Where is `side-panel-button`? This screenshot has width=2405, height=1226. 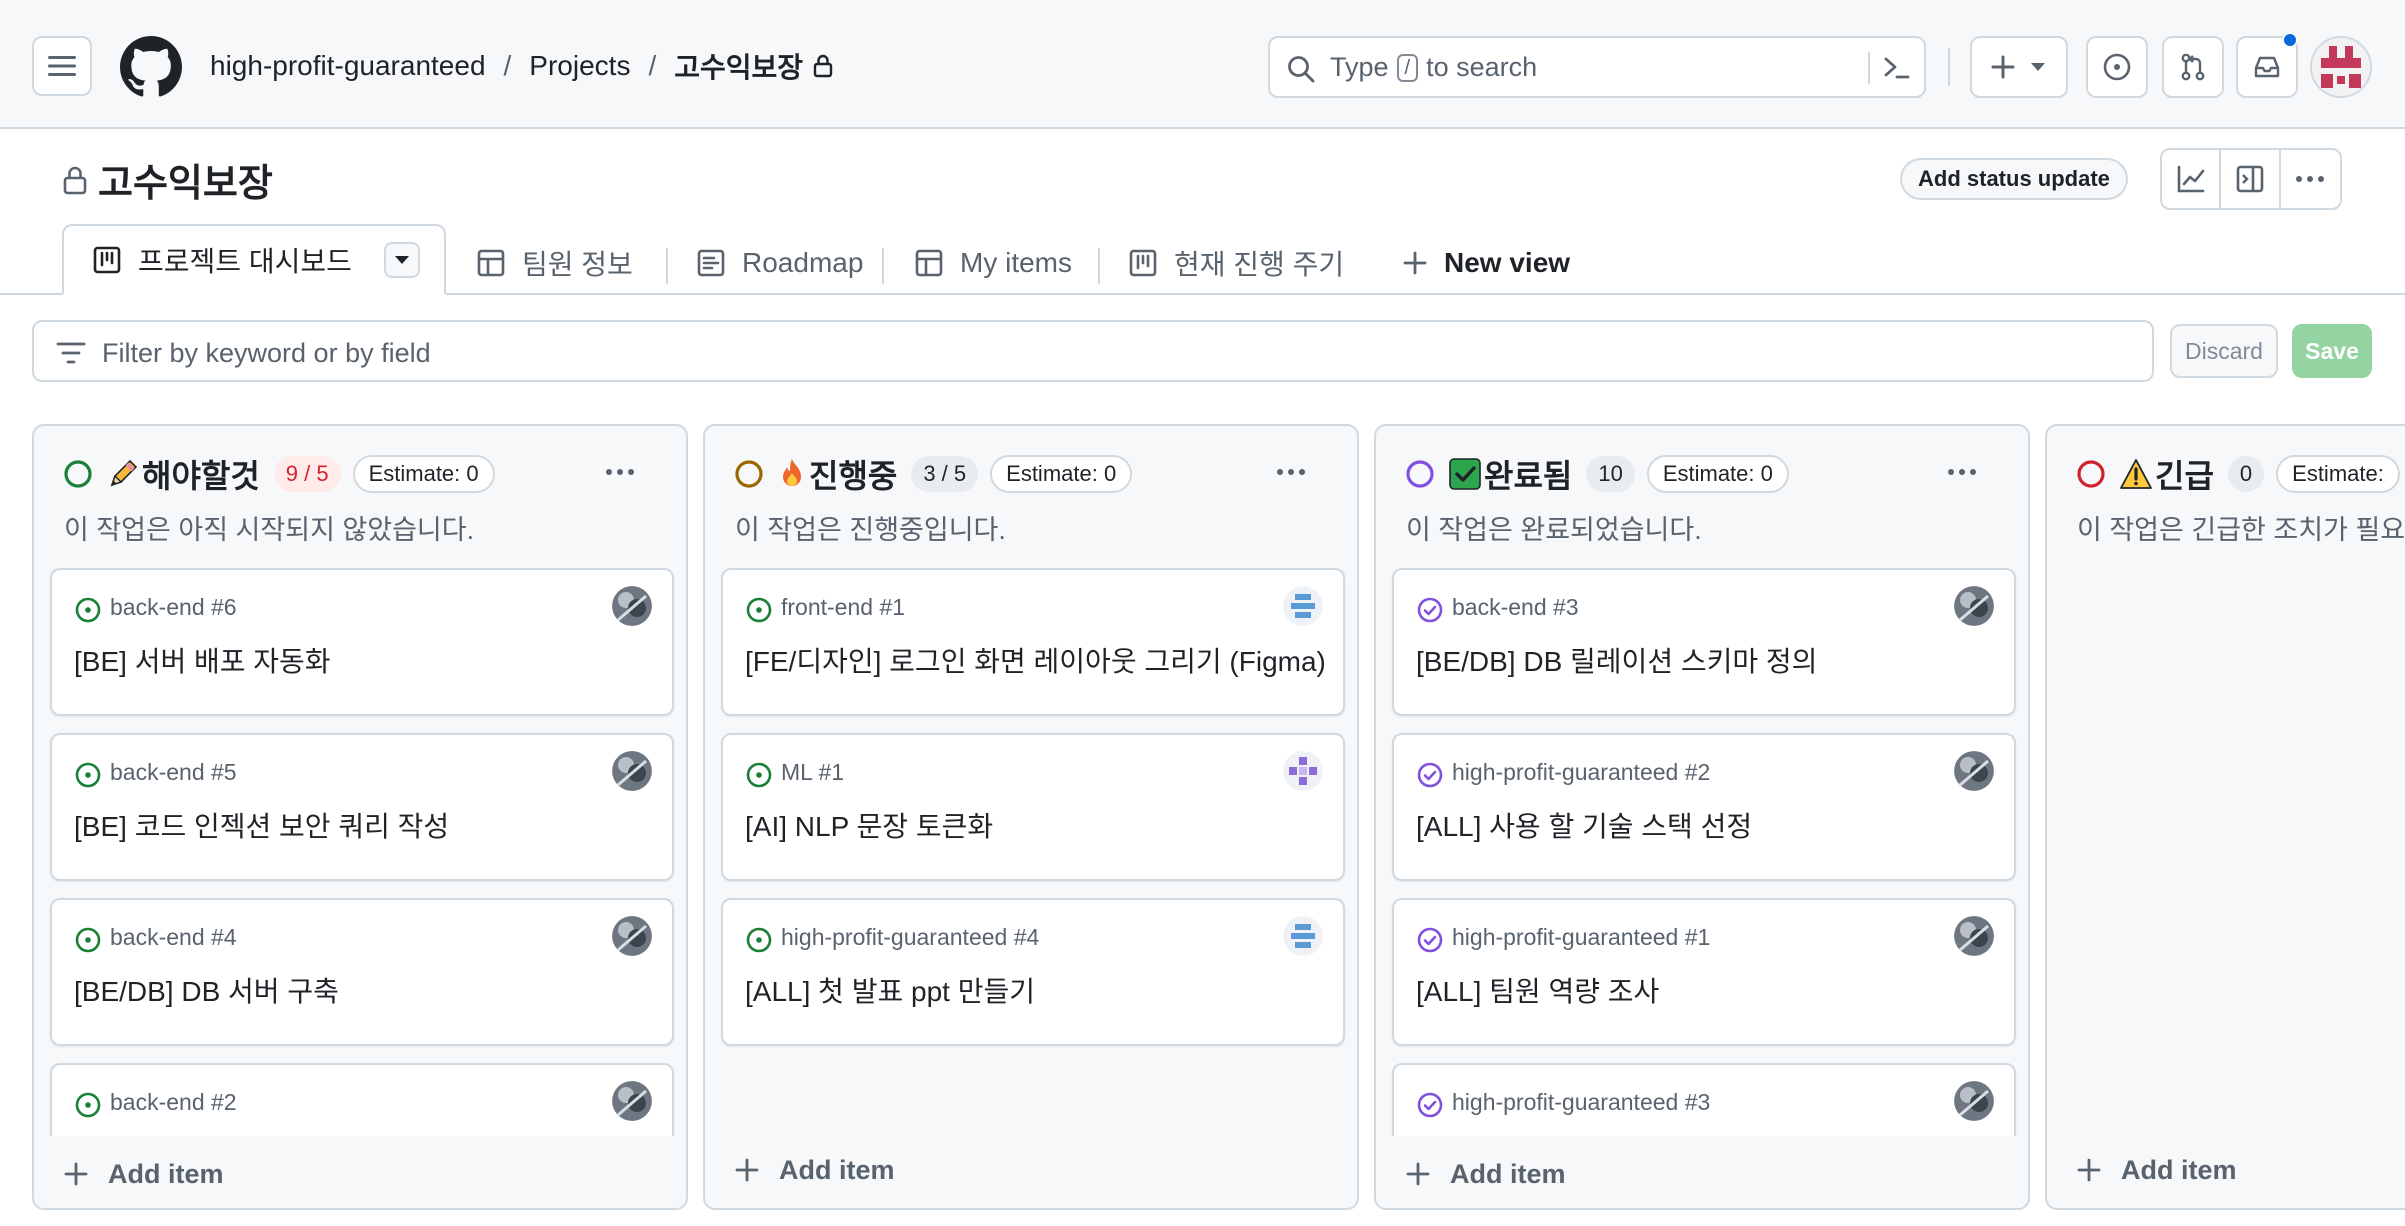
side-panel-button is located at coordinates (2251, 179).